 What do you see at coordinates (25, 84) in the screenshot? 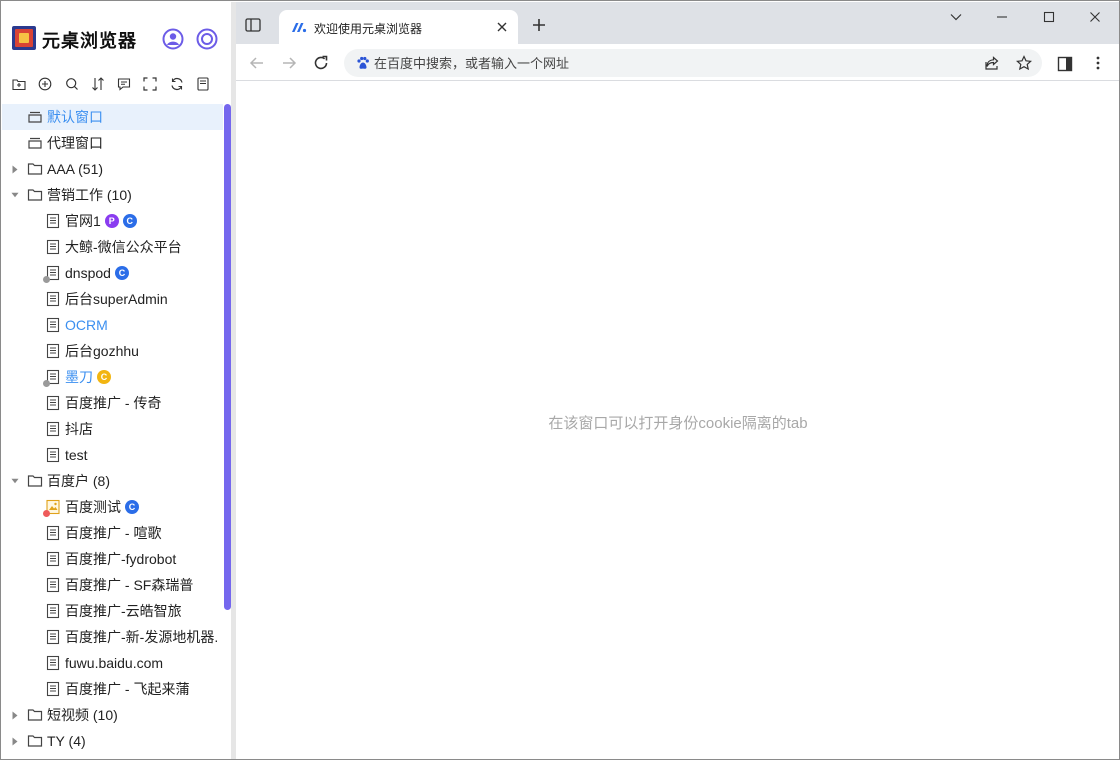
I see `new-folder-icon` at bounding box center [25, 84].